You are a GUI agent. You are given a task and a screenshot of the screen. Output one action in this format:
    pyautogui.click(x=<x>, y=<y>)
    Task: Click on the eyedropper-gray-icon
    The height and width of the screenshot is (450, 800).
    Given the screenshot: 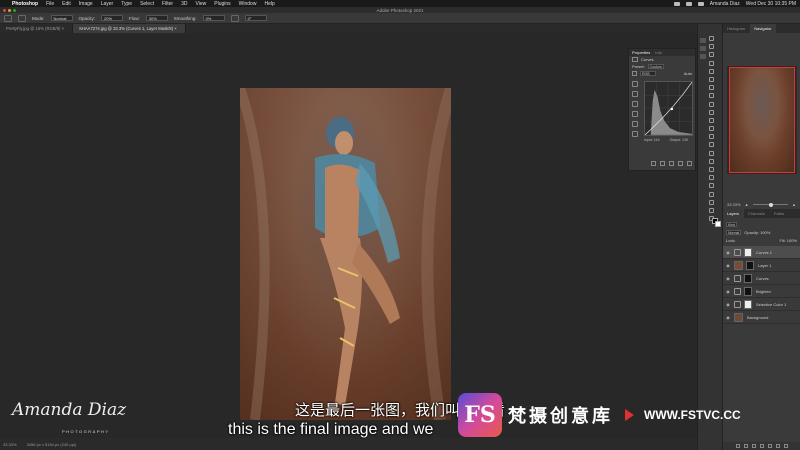 What is the action you would take?
    pyautogui.click(x=635, y=94)
    